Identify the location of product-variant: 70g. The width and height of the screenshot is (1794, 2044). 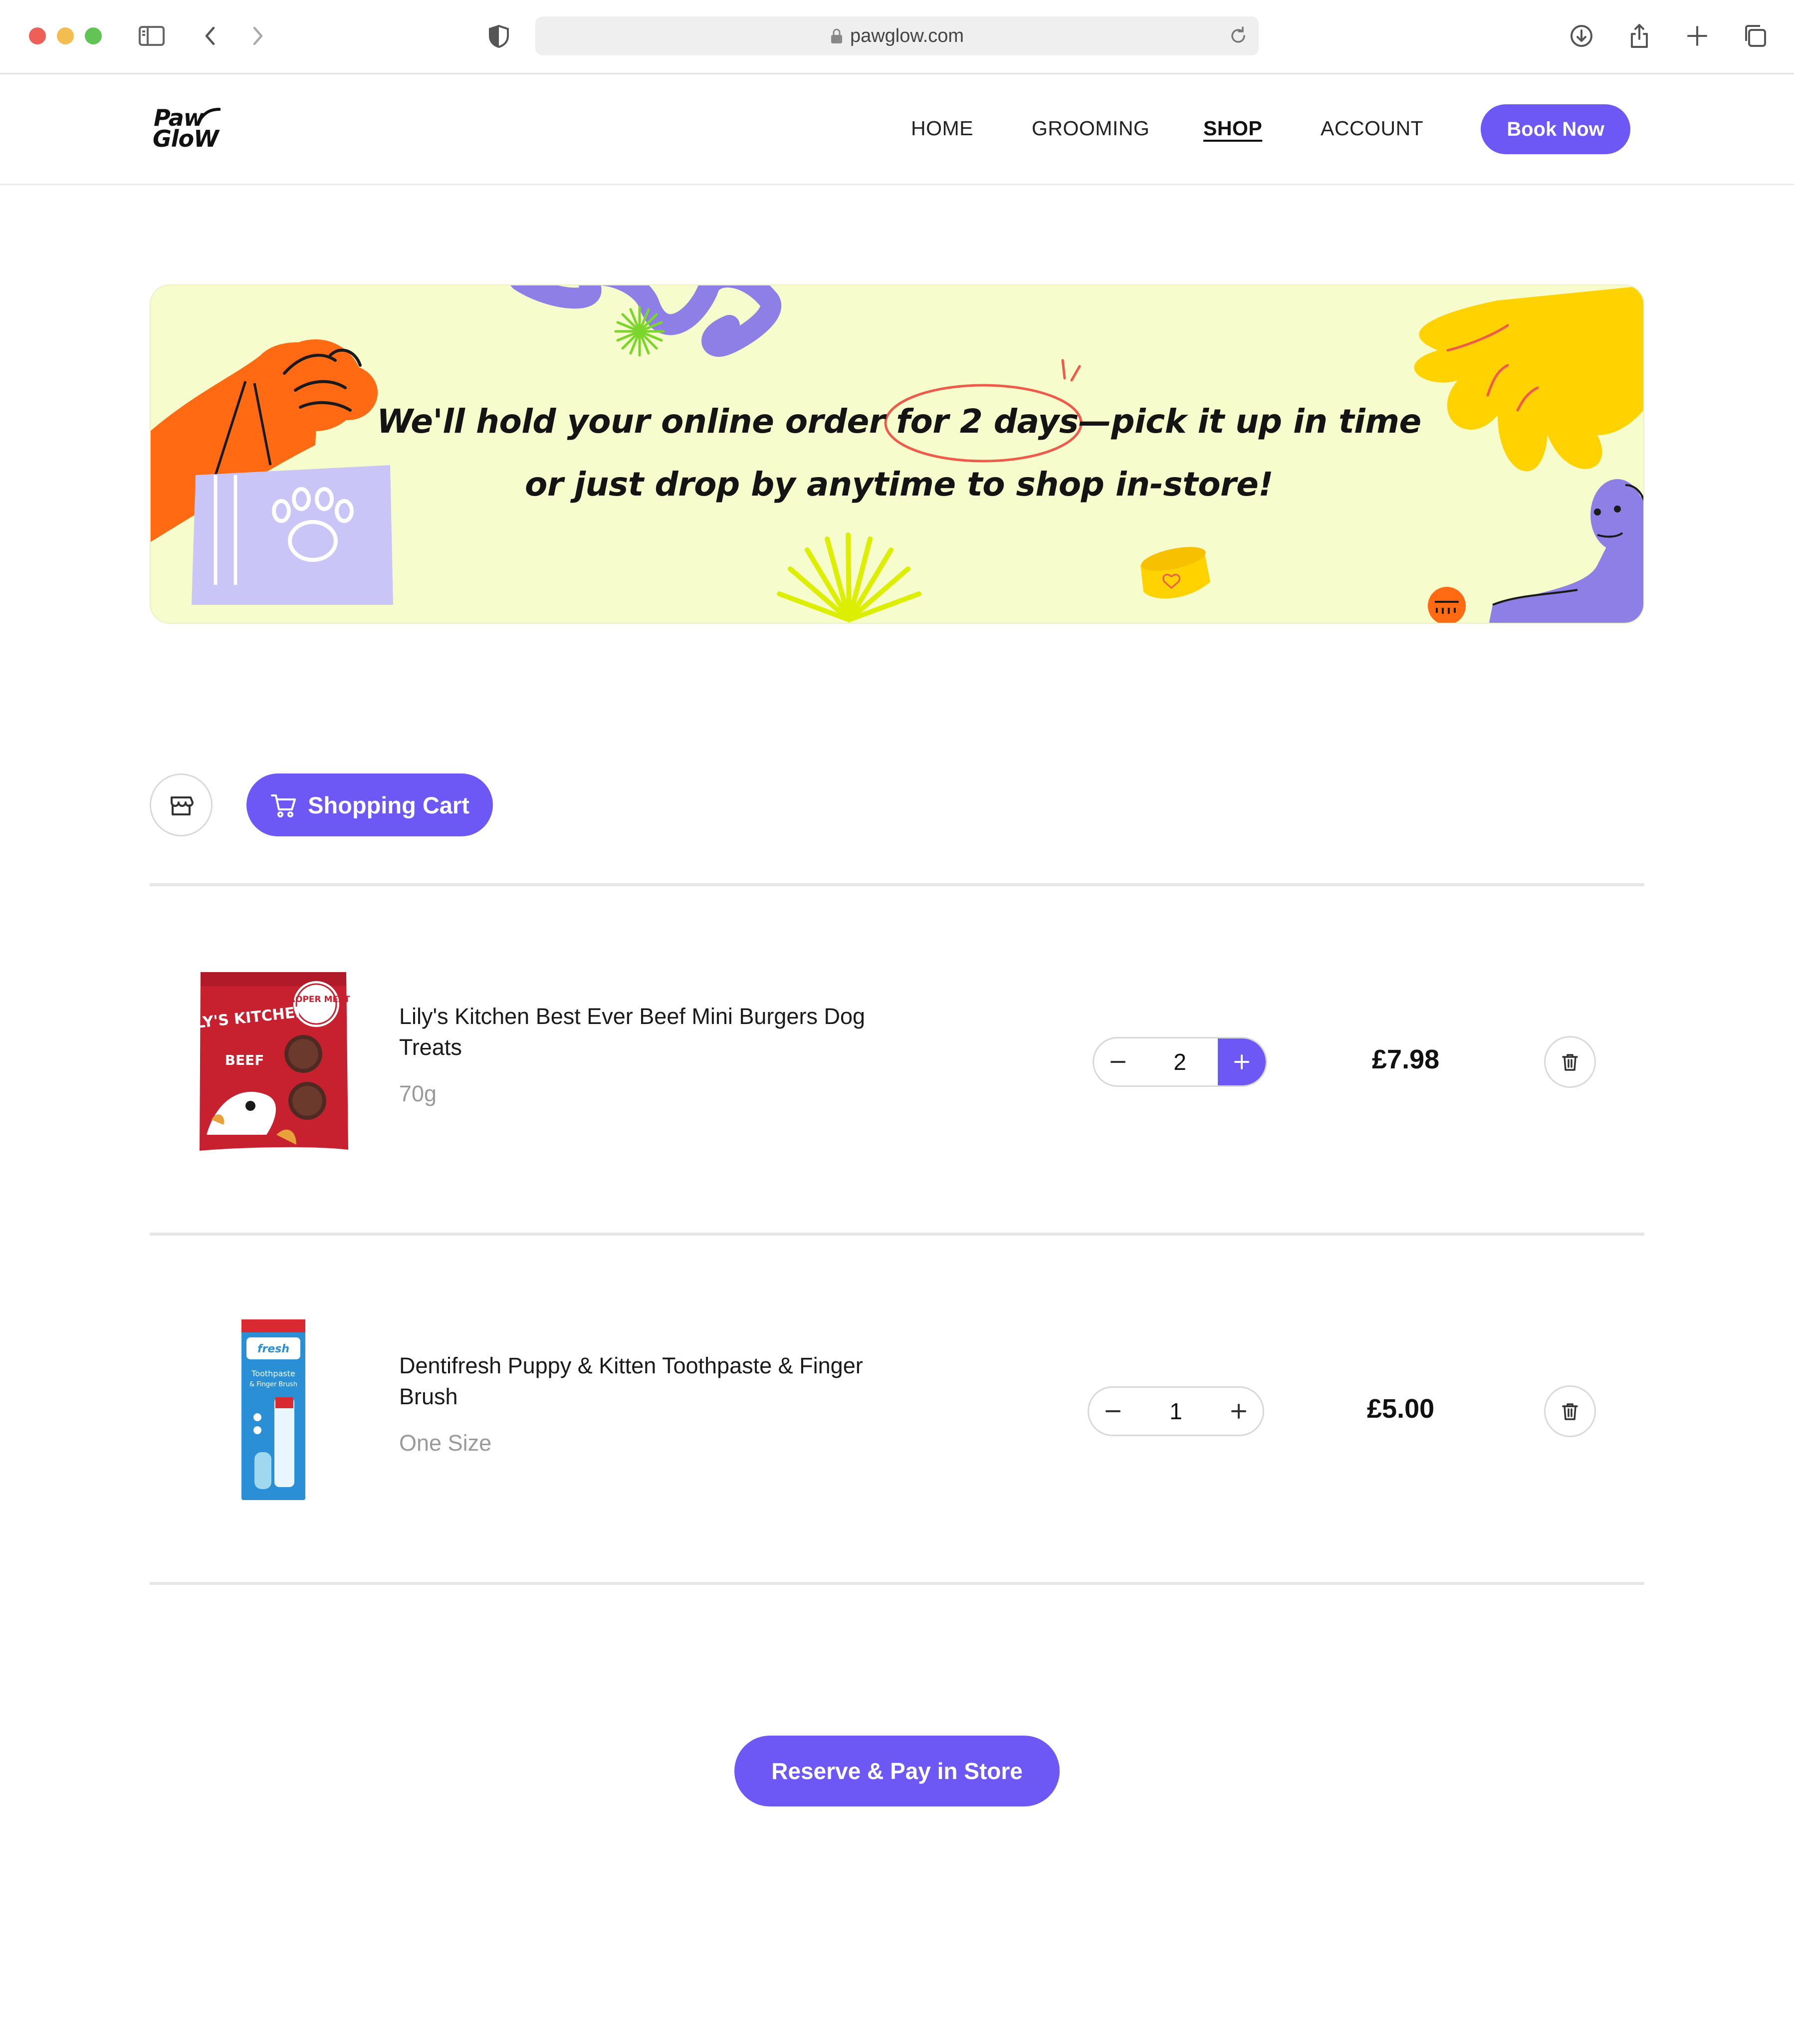
(418, 1093).